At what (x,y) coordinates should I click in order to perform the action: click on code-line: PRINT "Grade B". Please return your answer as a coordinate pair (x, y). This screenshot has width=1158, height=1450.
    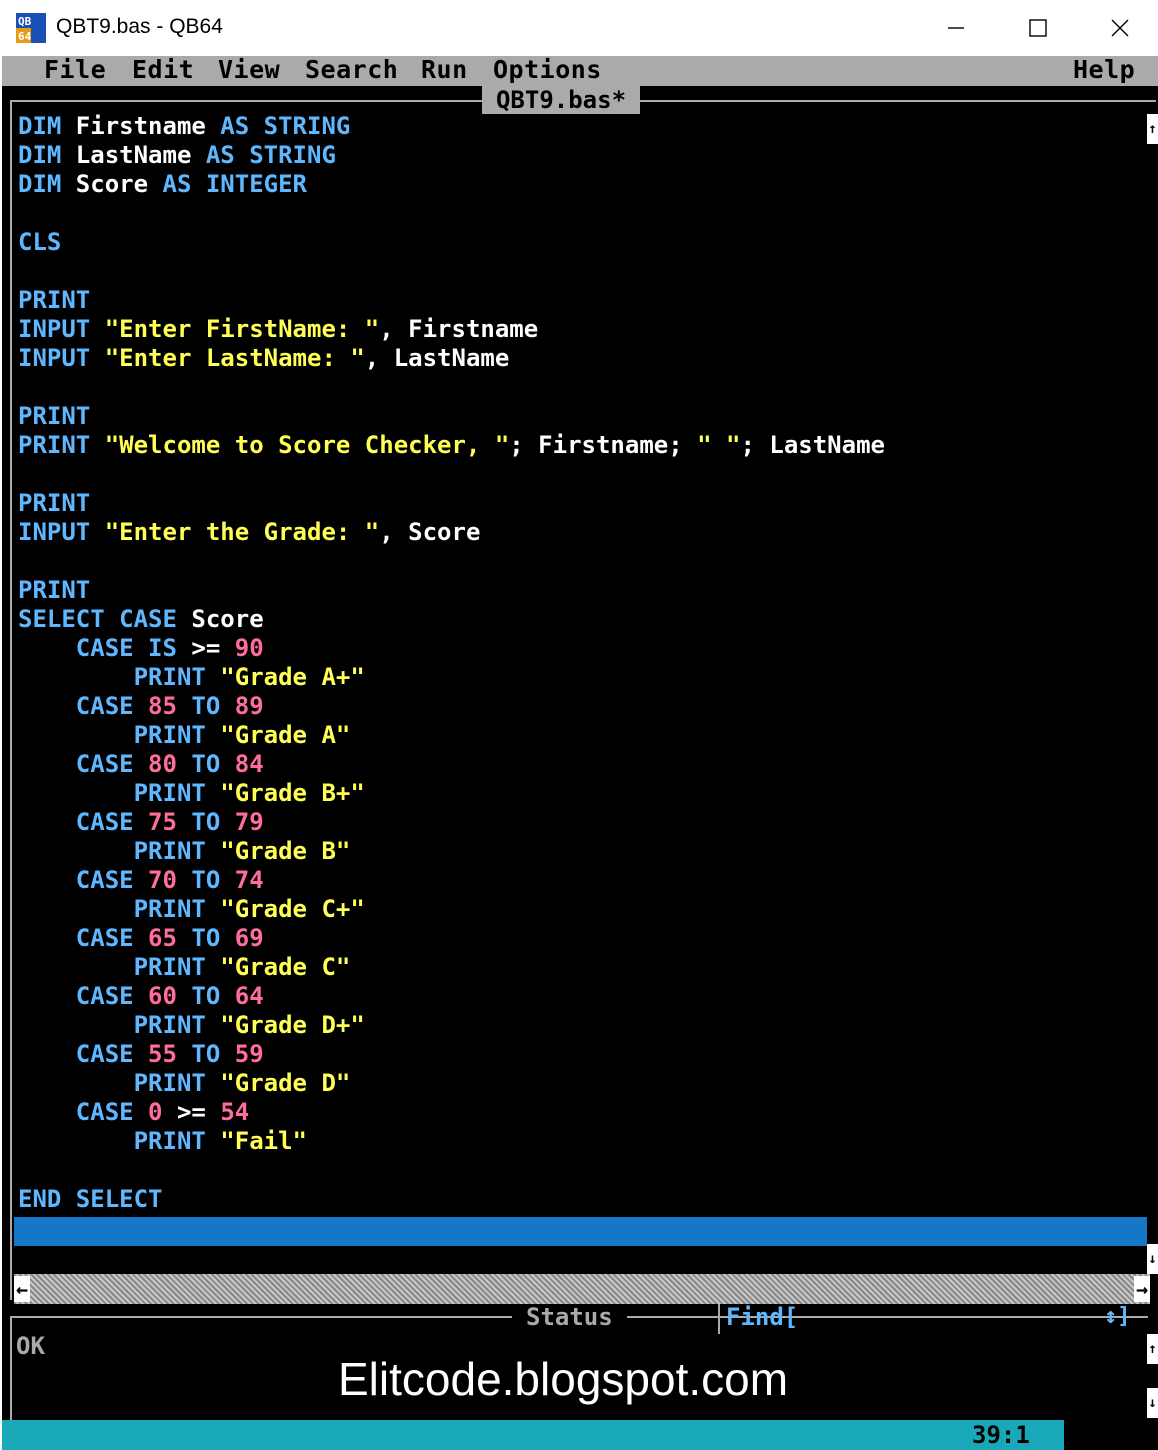
    Looking at the image, I should click on (184, 851).